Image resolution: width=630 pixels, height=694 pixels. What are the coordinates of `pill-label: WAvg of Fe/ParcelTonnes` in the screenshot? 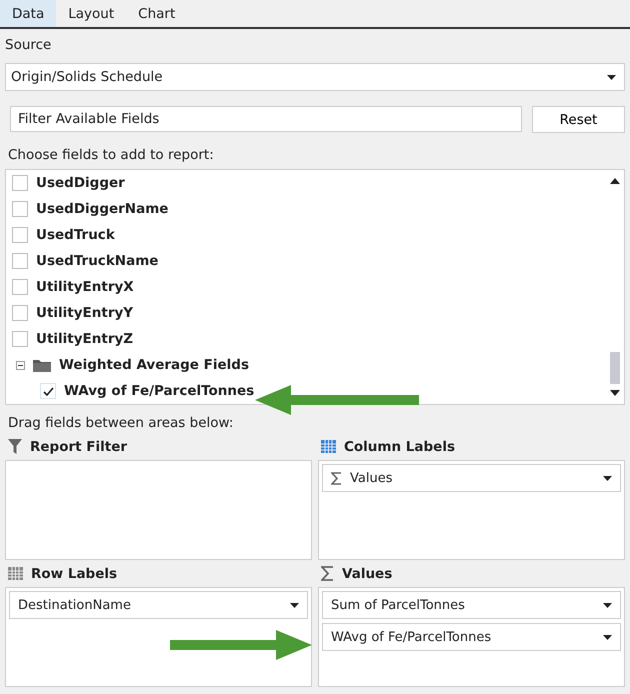 It's located at (411, 637).